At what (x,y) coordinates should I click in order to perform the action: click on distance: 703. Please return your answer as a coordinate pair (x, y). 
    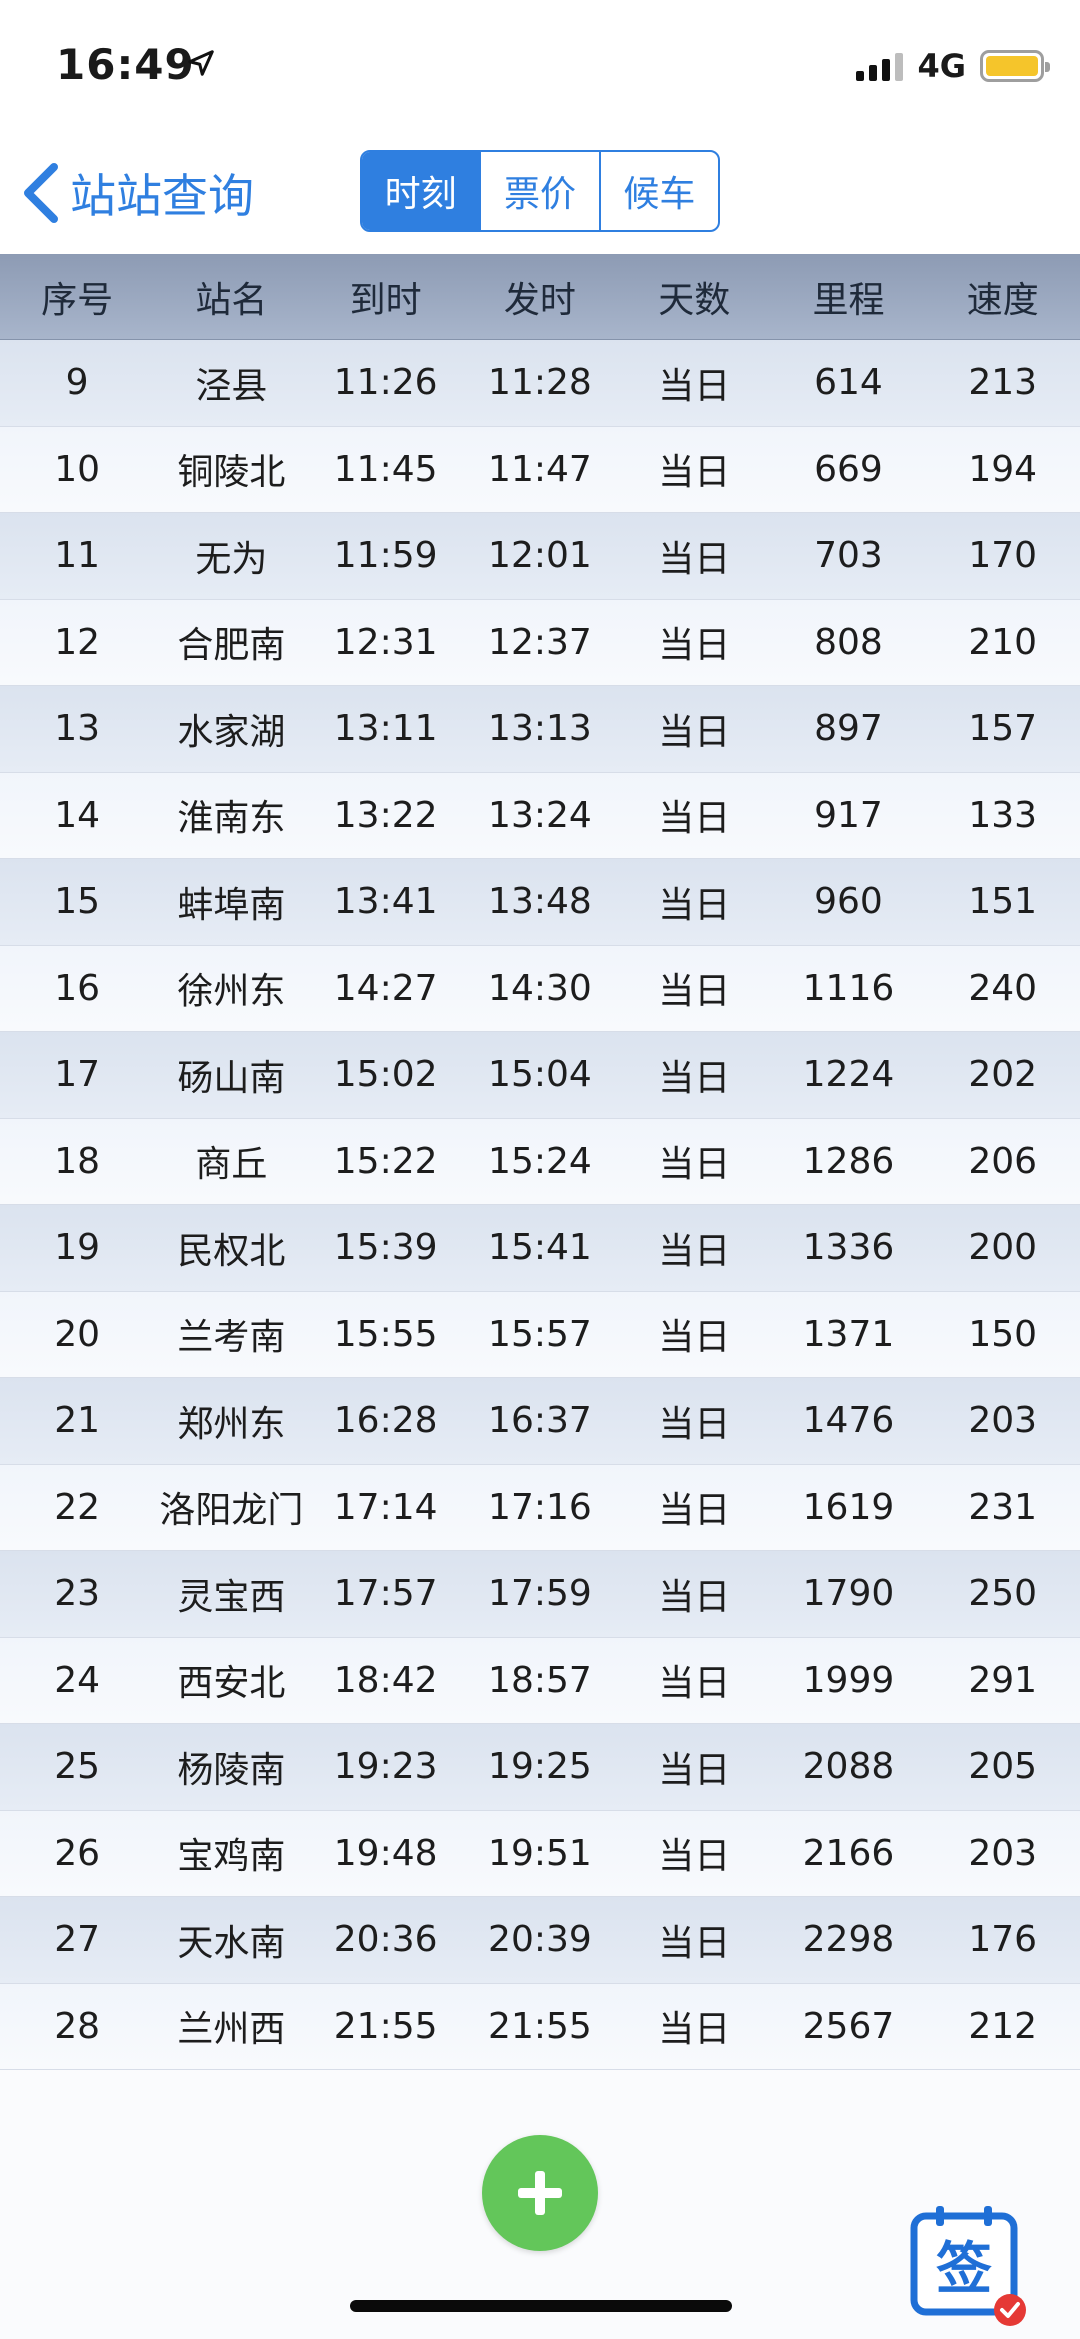
    Looking at the image, I should click on (848, 556).